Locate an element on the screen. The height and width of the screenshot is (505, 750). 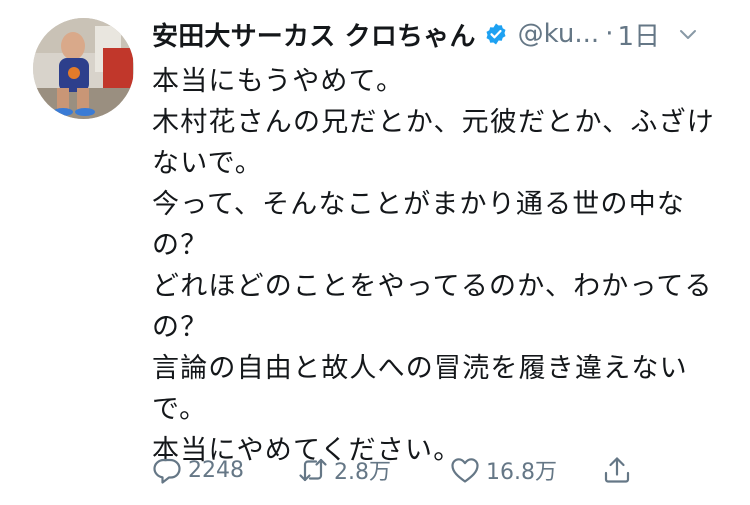
reply-icon is located at coordinates (167, 470).